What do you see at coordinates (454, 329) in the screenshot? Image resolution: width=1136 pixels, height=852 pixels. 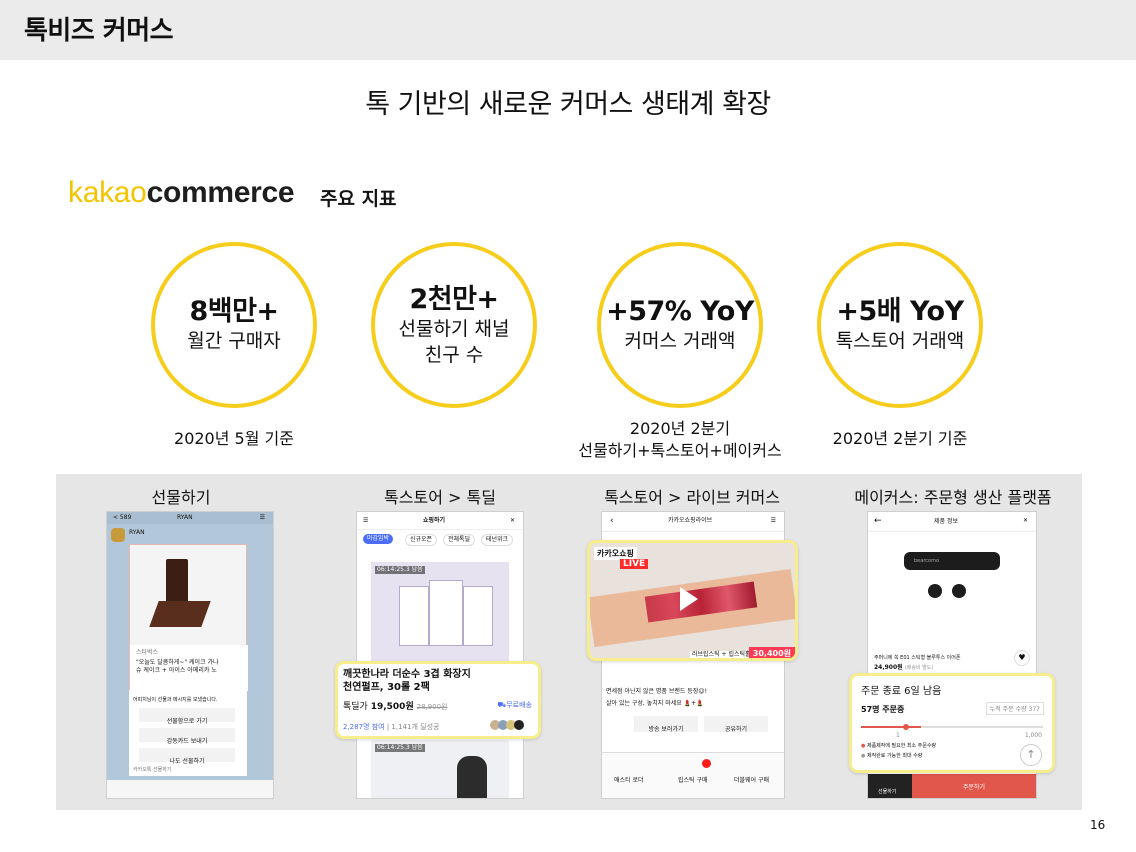 I see `kpi-label: 선물하기 채널` at bounding box center [454, 329].